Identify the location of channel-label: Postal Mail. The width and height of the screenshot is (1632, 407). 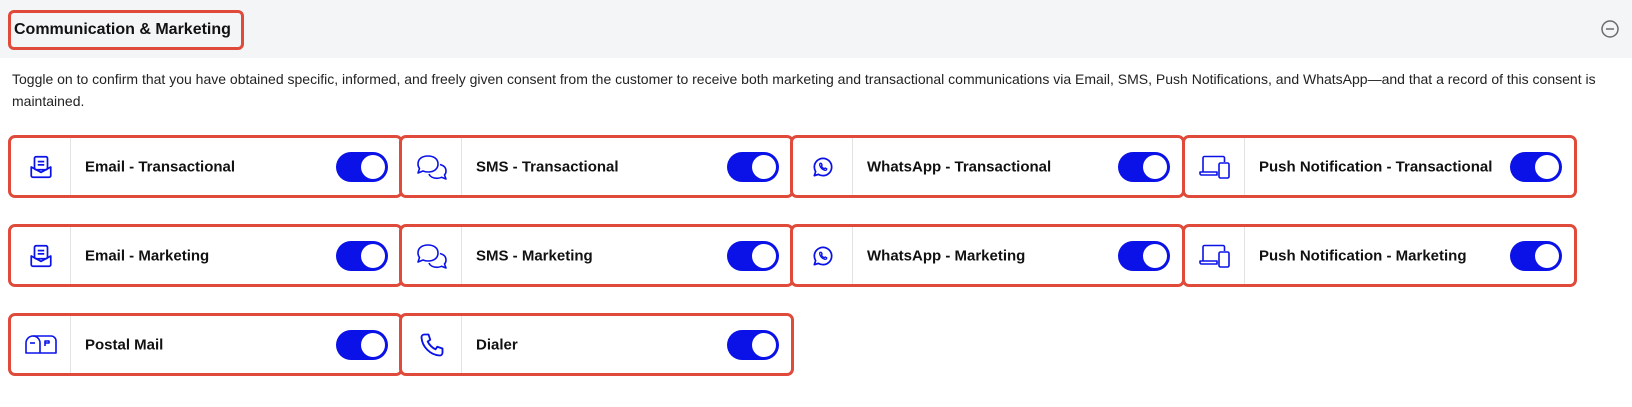
(124, 344).